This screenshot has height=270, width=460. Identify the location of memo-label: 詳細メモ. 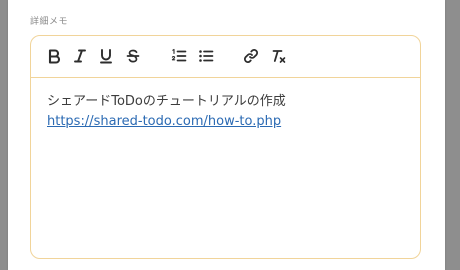
(49, 22).